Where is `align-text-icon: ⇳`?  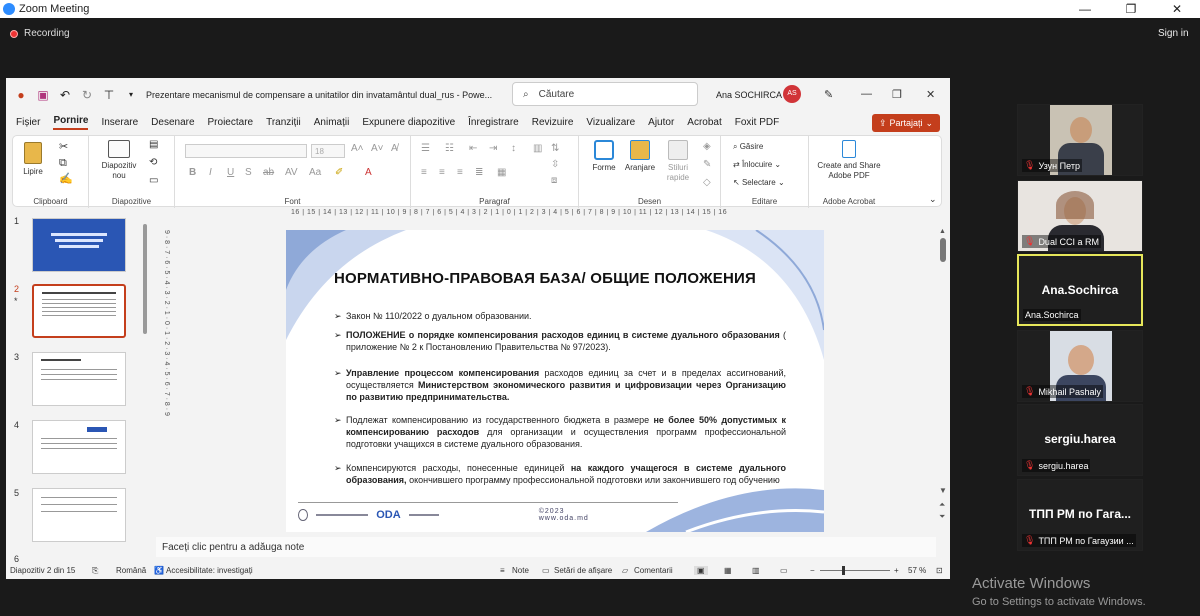 align-text-icon: ⇳ is located at coordinates (555, 165).